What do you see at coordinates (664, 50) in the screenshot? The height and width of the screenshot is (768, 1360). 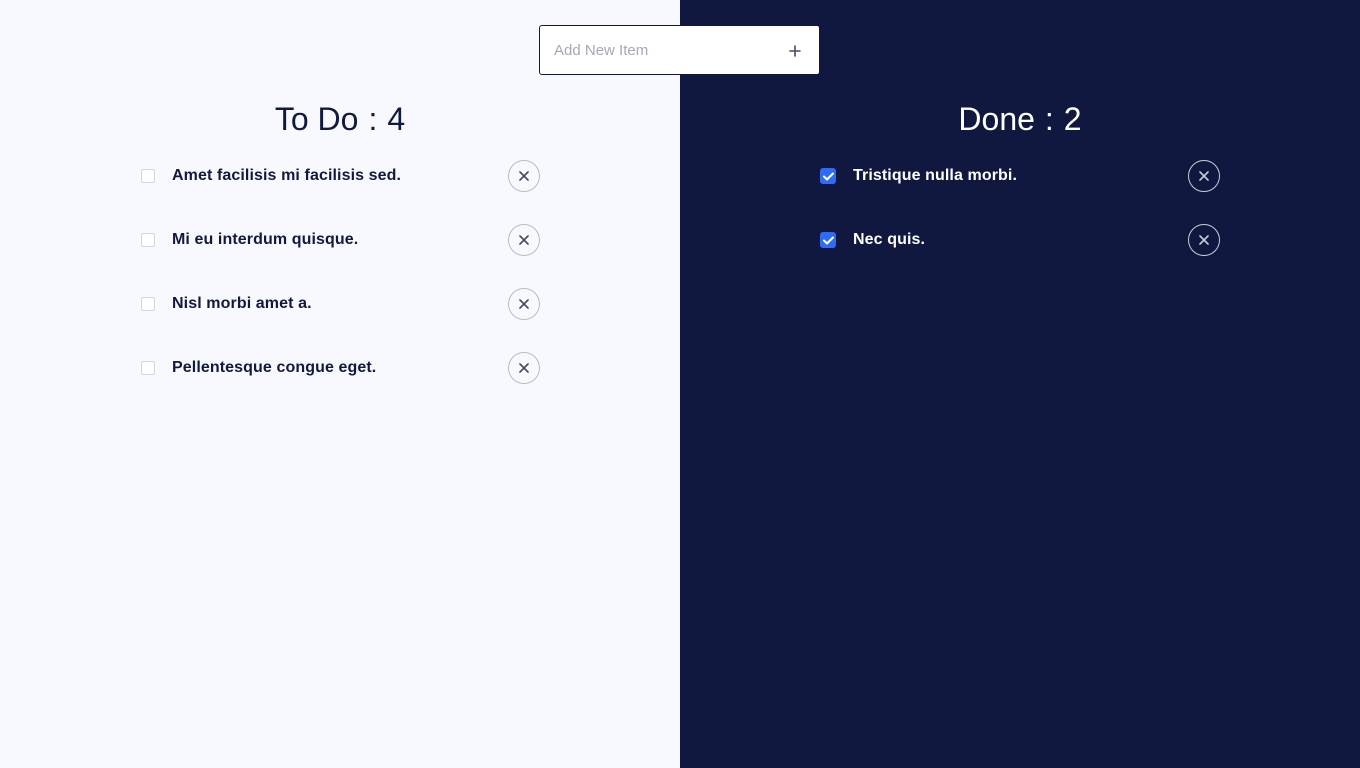 I see `add-item-input` at bounding box center [664, 50].